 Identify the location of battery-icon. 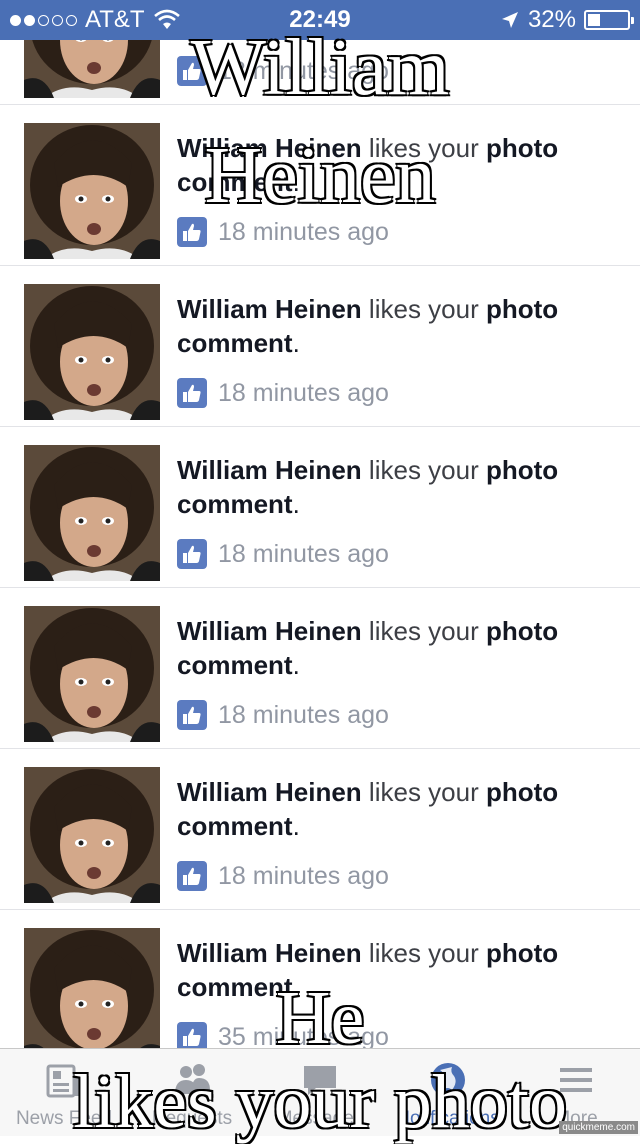
(609, 20).